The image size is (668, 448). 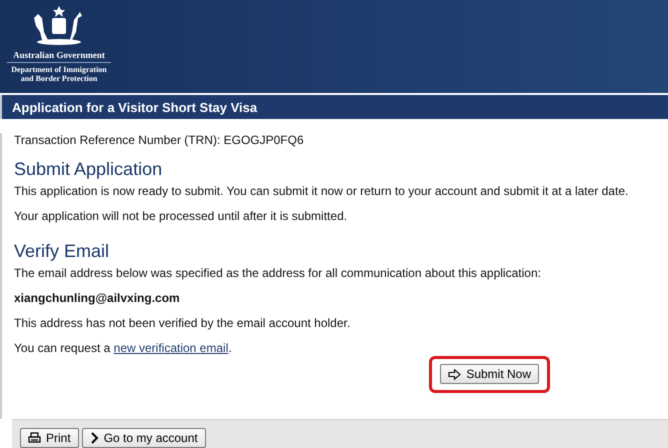 I want to click on verification-link: new verification email, so click(x=171, y=348).